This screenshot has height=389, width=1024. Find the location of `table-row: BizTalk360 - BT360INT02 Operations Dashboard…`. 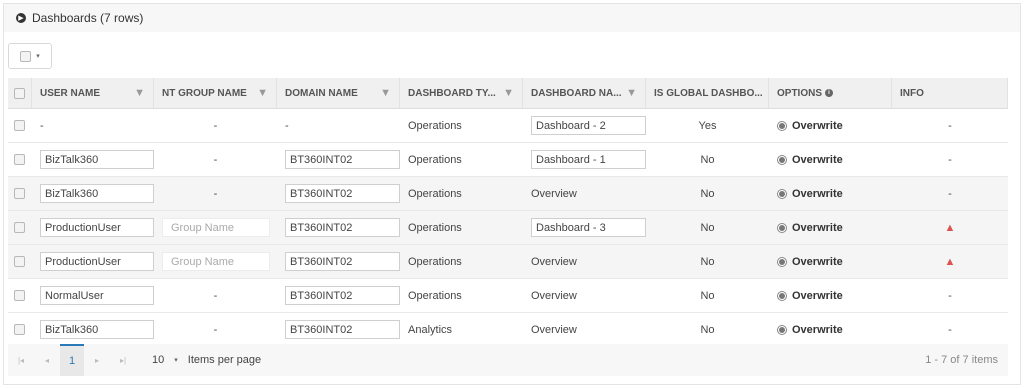

table-row: BizTalk360 - BT360INT02 Operations Dashboard… is located at coordinates (508, 160).